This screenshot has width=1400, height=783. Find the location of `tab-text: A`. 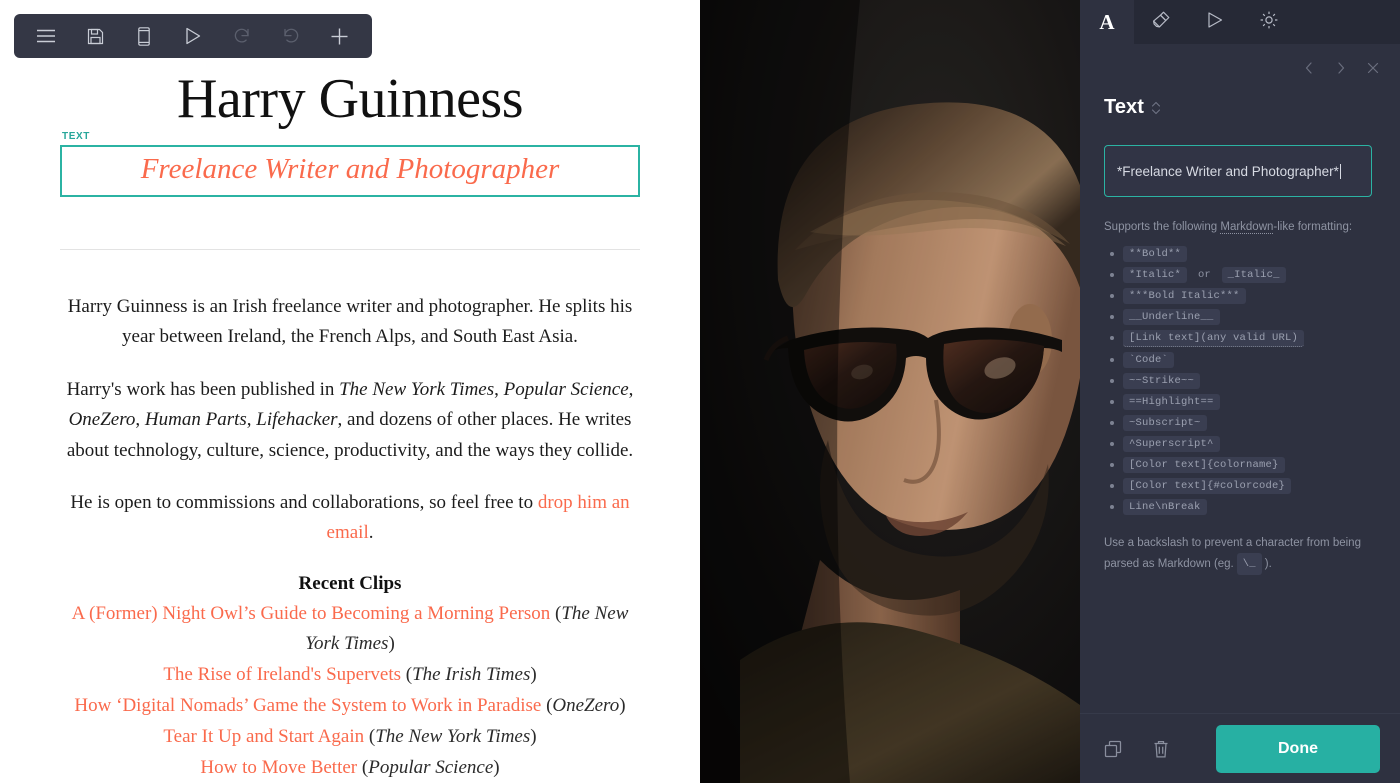

tab-text: A is located at coordinates (1107, 22).